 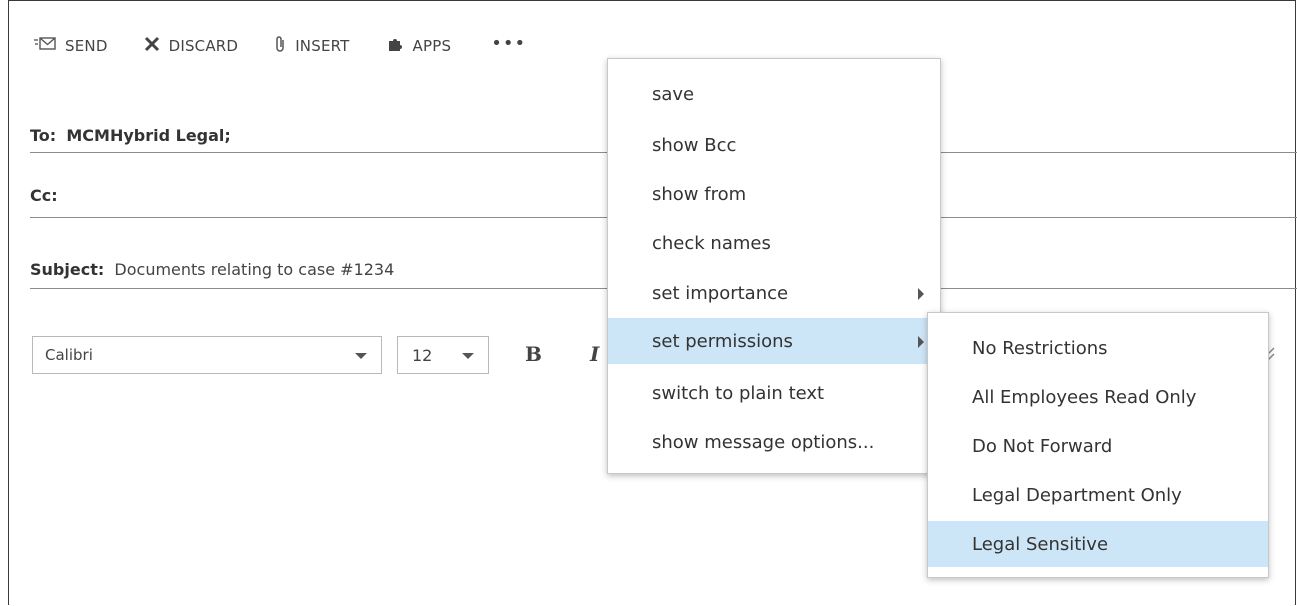 I want to click on more-options-button: •••, so click(x=508, y=43).